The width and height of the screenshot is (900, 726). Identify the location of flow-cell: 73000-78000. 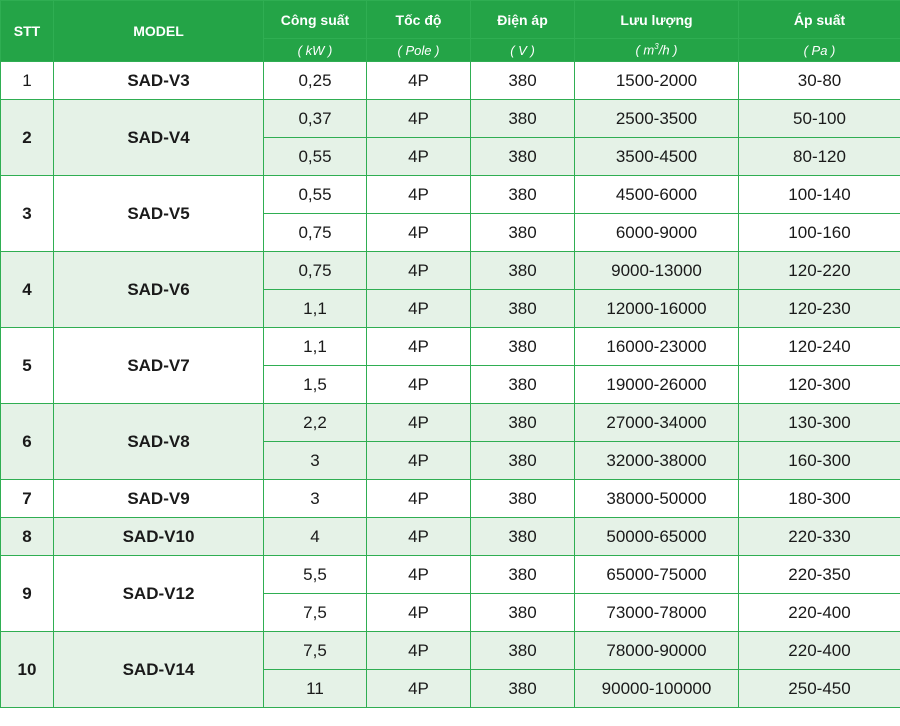
(656, 612).